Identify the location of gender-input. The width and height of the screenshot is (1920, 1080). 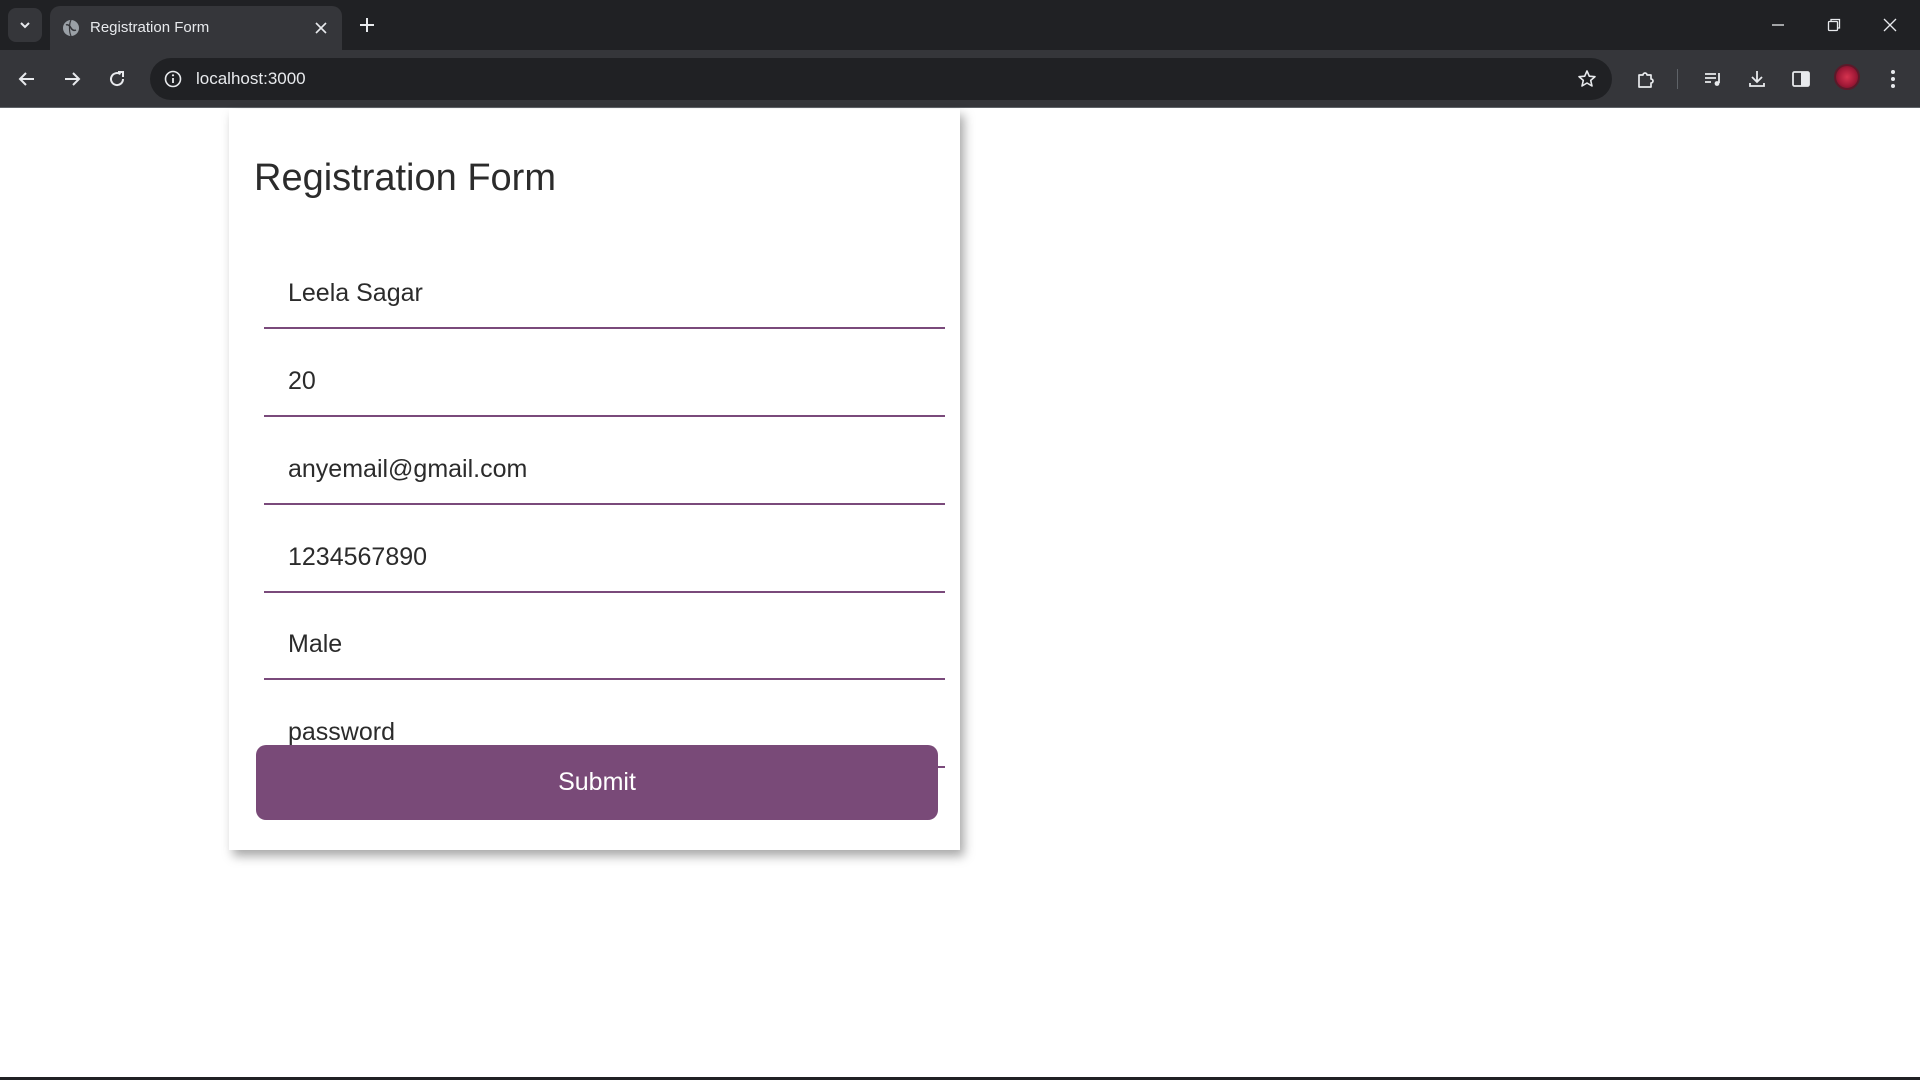
(604, 644).